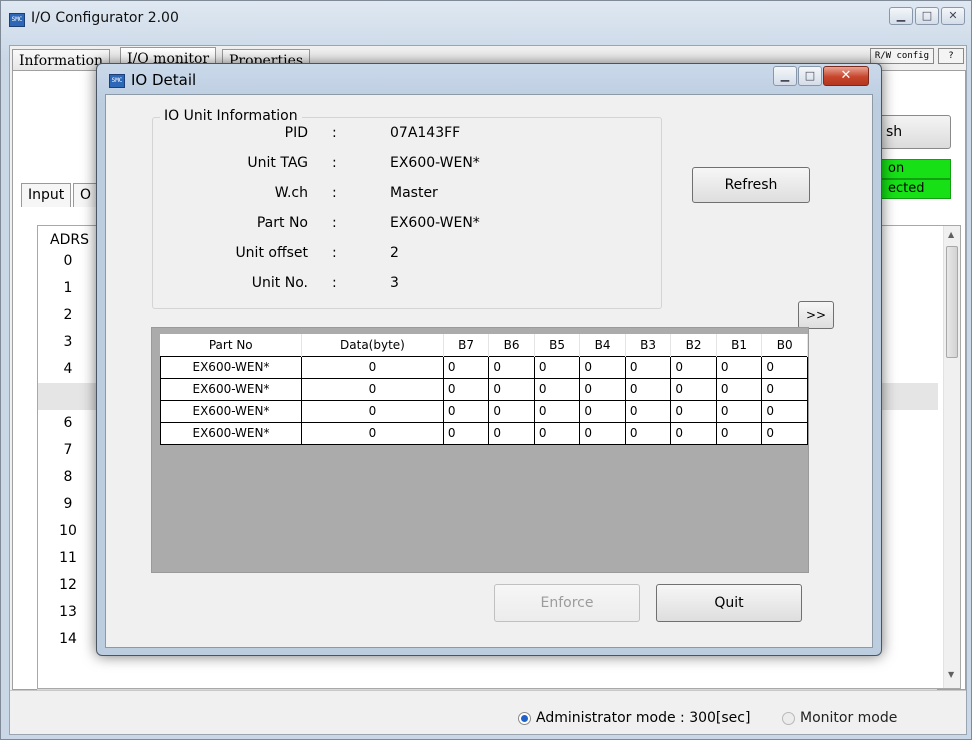 Image resolution: width=972 pixels, height=740 pixels. I want to click on list-item: 10, so click(68, 531).